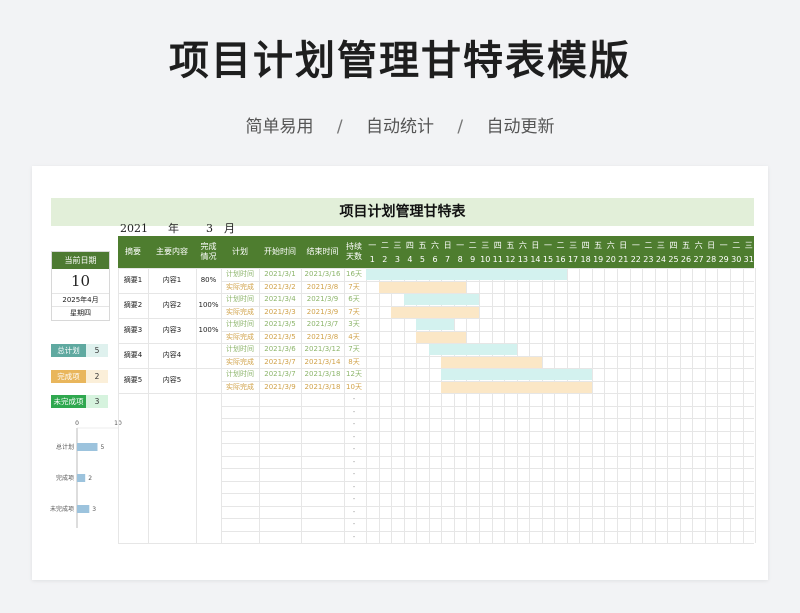 Image resolution: width=800 pixels, height=613 pixels. I want to click on plan-days: 7天, so click(354, 349).